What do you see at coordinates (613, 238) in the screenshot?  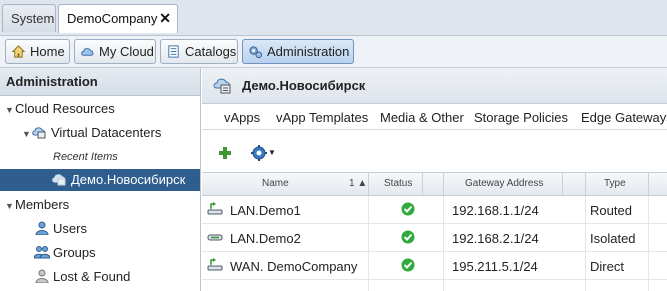 I see `network-type: Isolated` at bounding box center [613, 238].